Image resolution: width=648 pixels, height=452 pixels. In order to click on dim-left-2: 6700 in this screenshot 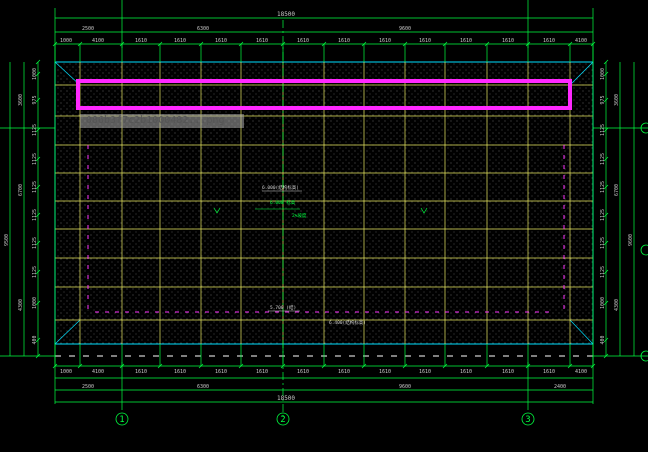, I will do `click(21, 190)`.